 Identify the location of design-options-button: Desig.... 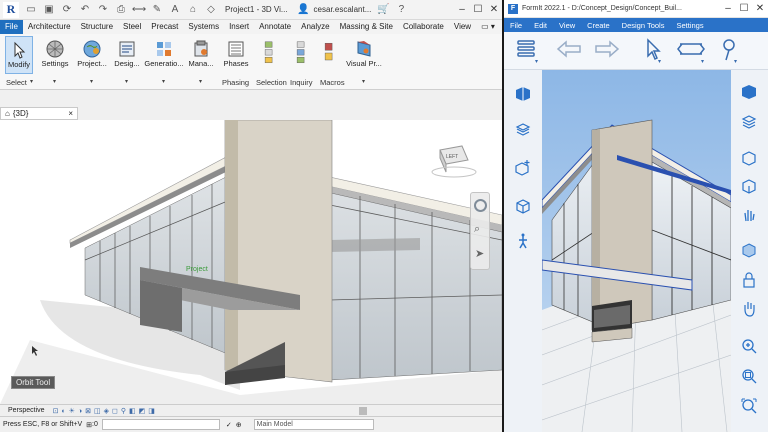
(127, 55).